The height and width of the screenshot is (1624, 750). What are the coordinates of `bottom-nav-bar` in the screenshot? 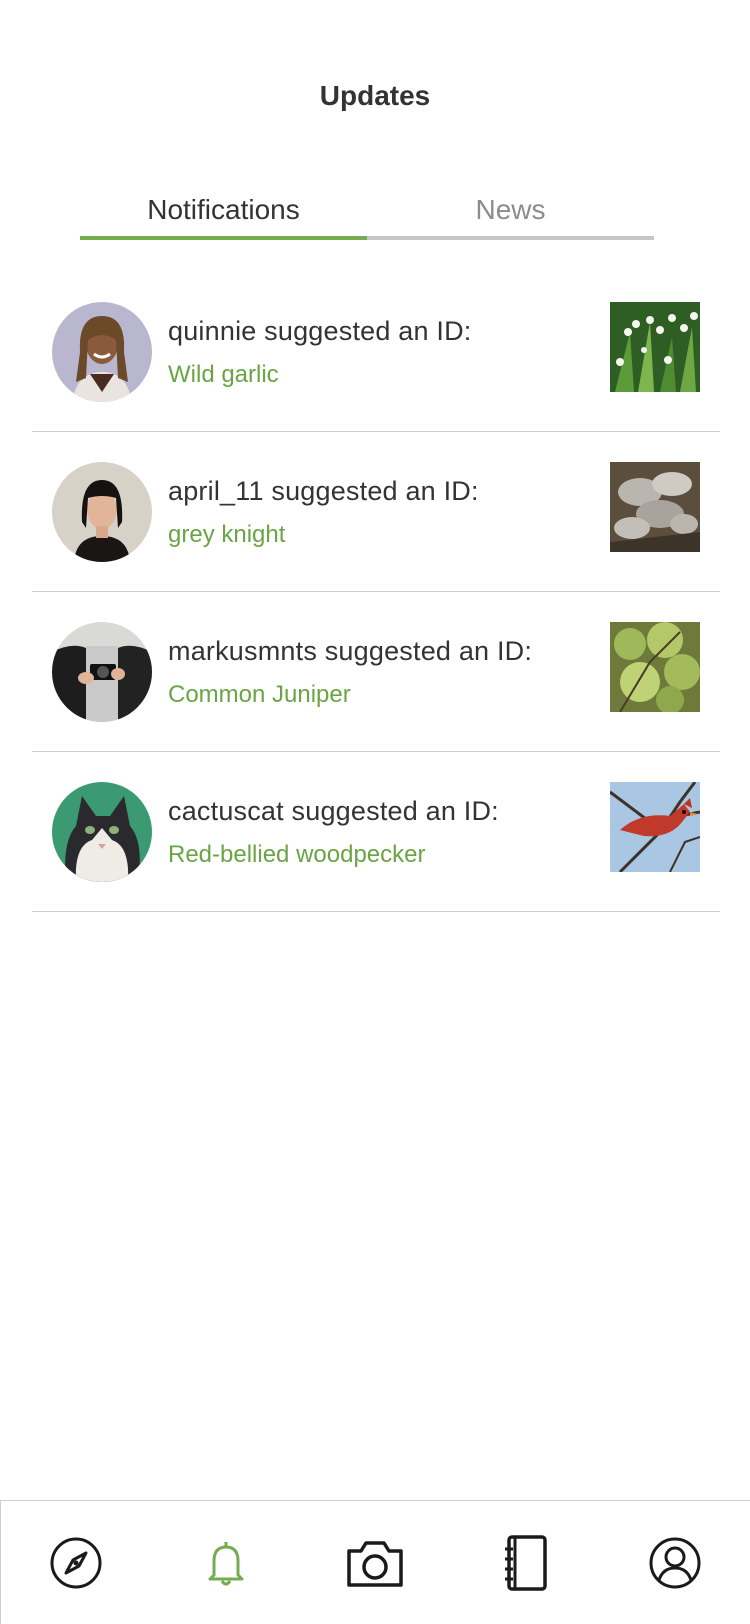 It's located at (375, 1562).